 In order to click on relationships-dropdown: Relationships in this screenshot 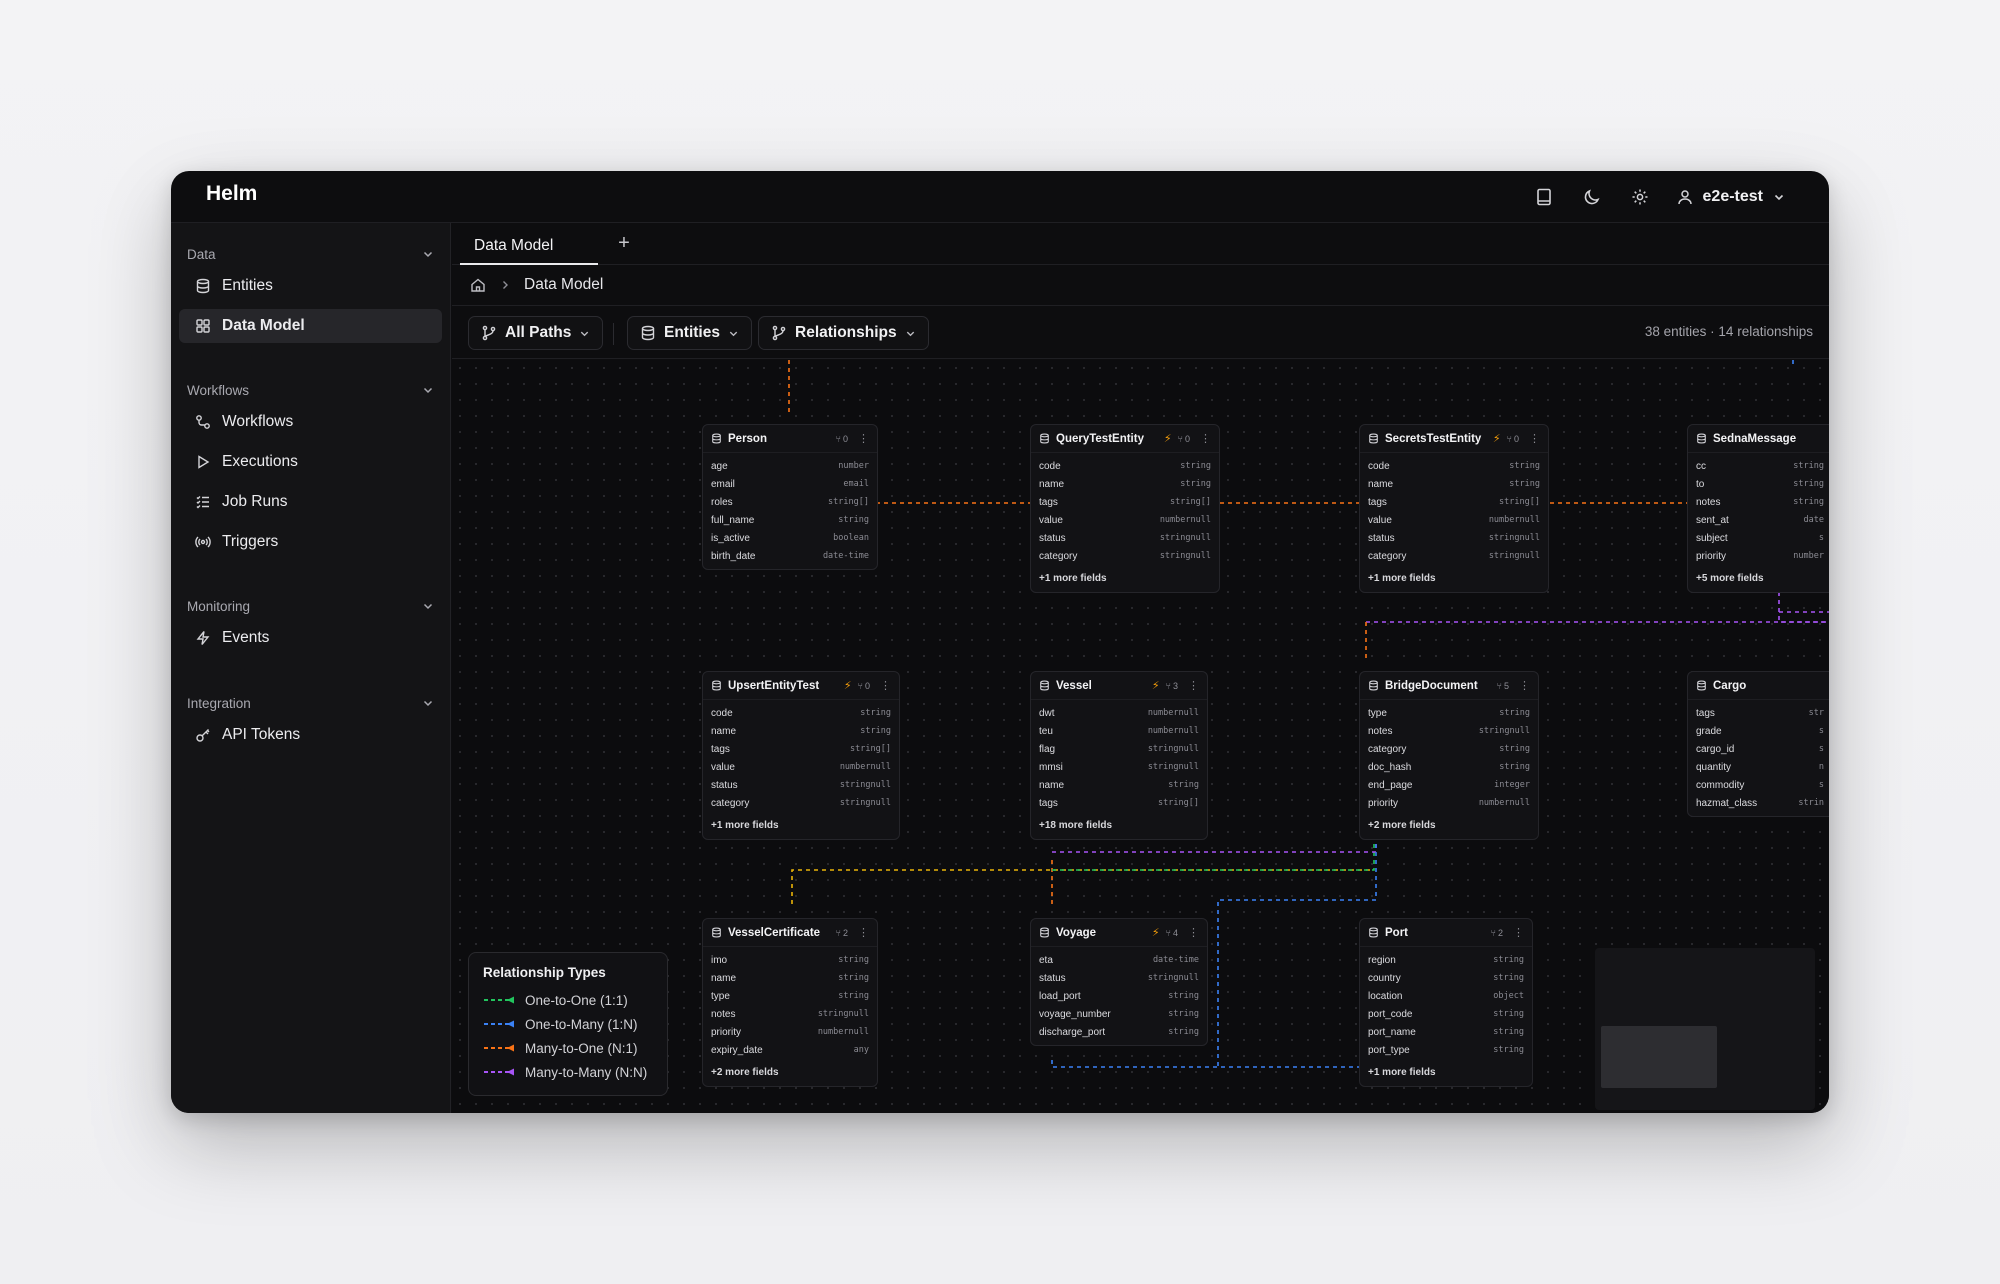, I will do `click(843, 333)`.